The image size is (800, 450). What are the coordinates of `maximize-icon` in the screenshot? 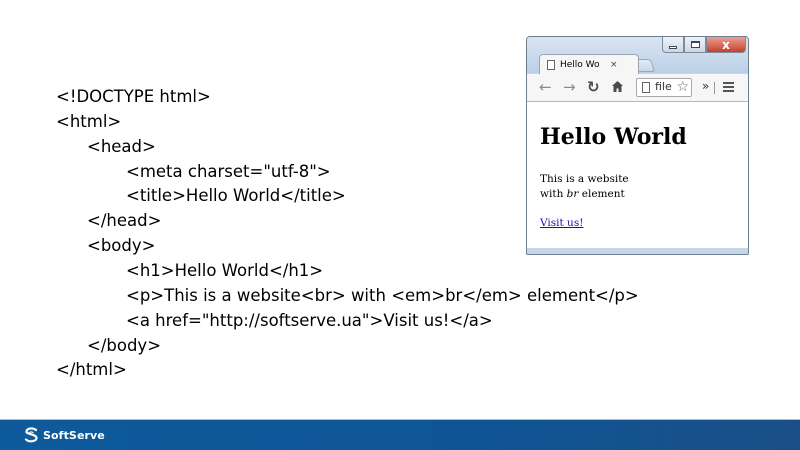 It's located at (695, 44).